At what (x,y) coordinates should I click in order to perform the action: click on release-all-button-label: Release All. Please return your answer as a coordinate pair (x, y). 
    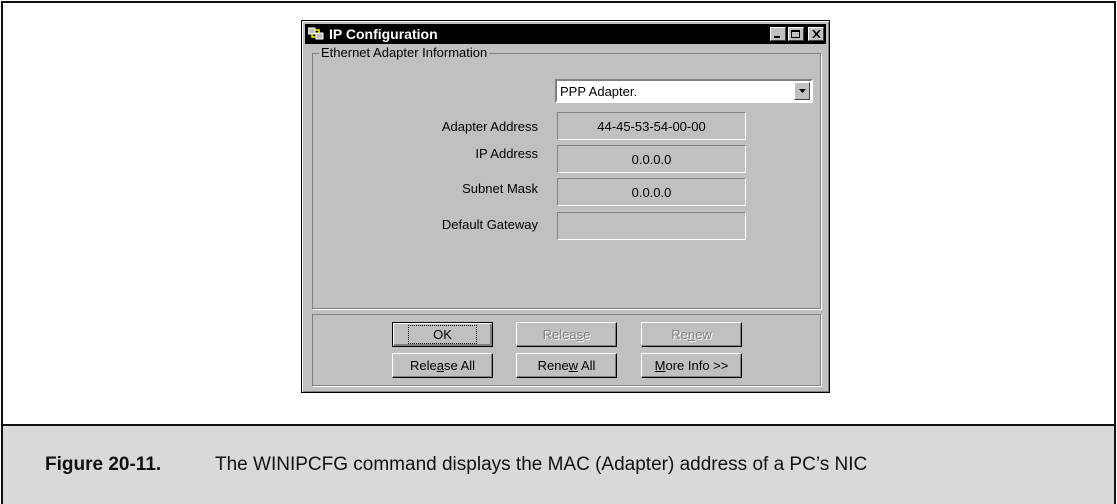
    Looking at the image, I should click on (442, 365).